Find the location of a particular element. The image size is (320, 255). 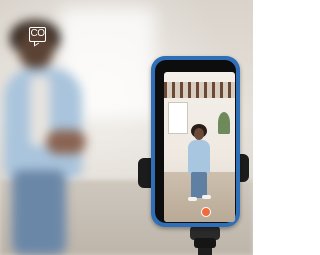

closed-captions-icon: CO is located at coordinates (37, 34).